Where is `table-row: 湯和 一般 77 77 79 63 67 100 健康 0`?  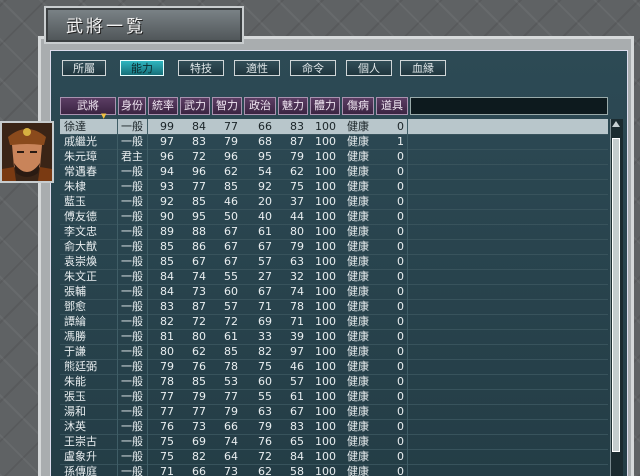 table-row: 湯和 一般 77 77 79 63 67 100 健康 0 is located at coordinates (334, 412).